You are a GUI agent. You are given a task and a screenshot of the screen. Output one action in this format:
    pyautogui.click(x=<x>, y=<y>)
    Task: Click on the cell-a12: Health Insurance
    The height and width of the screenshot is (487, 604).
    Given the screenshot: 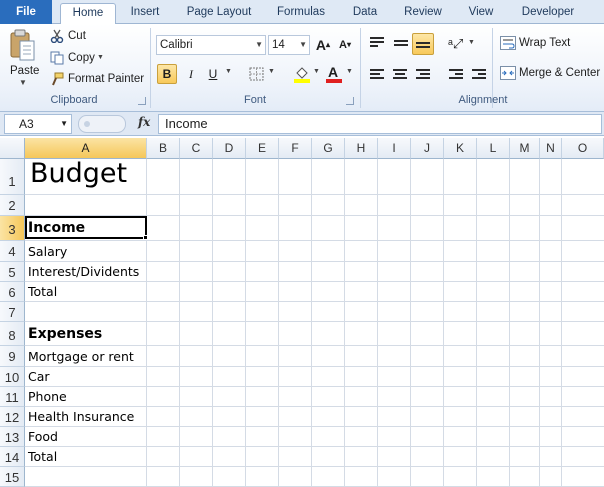 What is the action you would take?
    pyautogui.click(x=81, y=416)
    